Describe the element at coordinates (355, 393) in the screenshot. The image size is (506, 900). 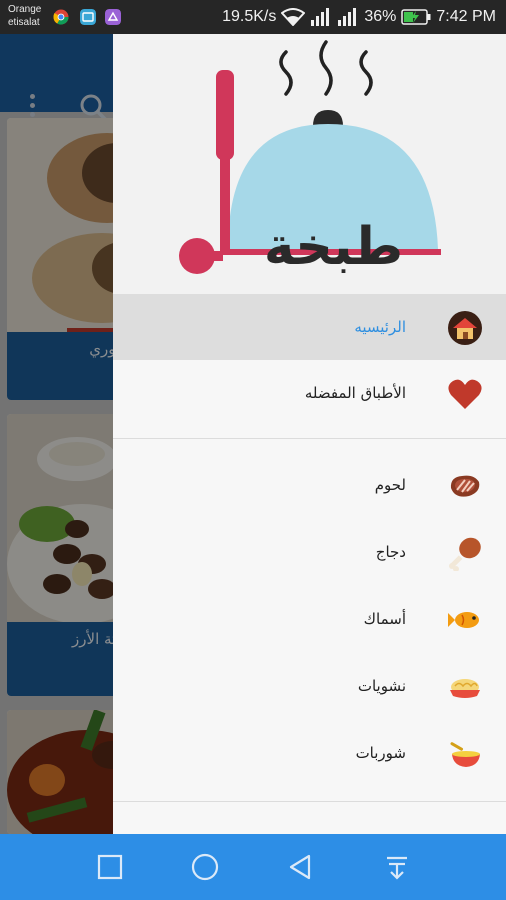
I see `drawer-item-label: الأطباق المفضله` at that location.